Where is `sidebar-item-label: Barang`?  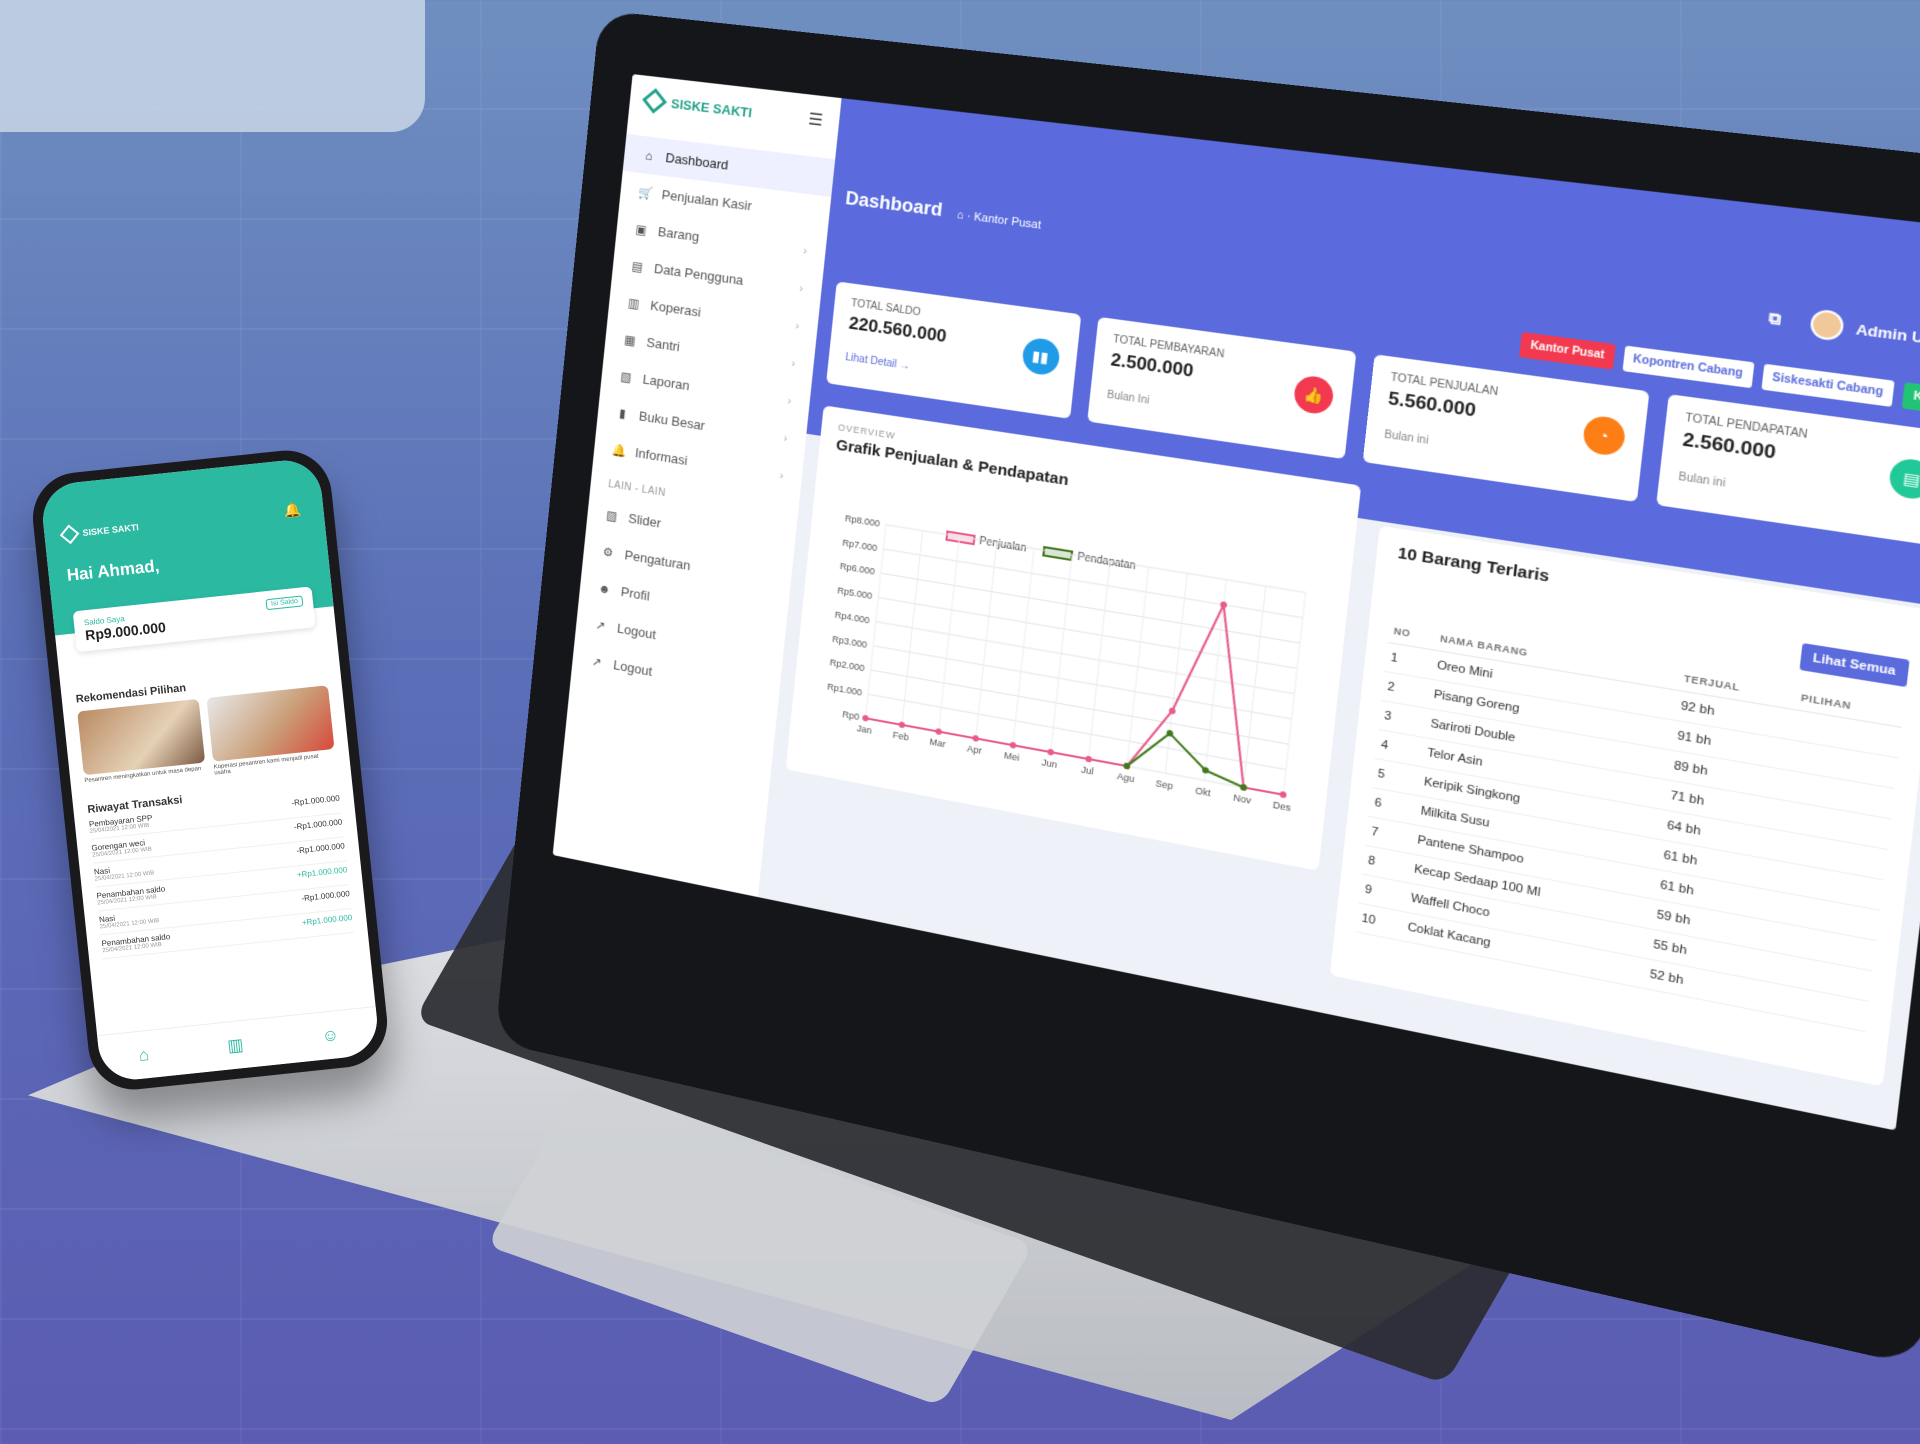
sidebar-item-label: Barang is located at coordinates (678, 234).